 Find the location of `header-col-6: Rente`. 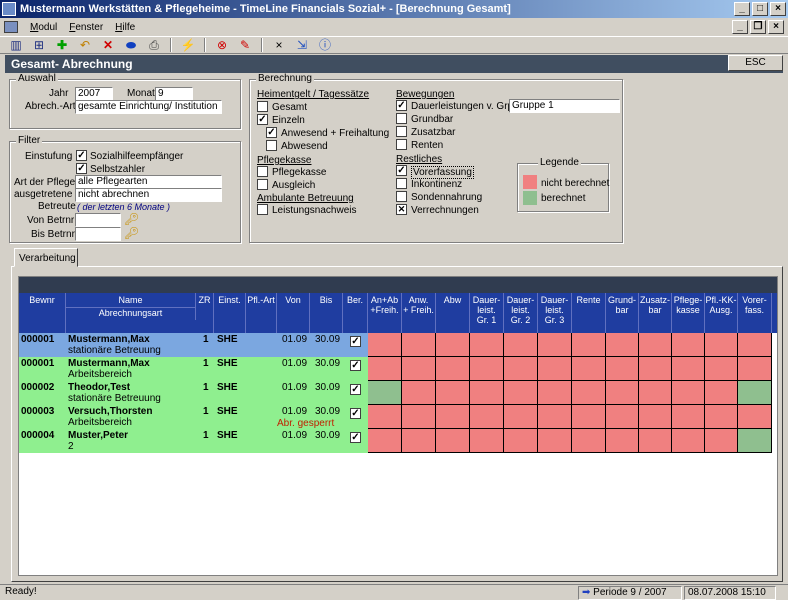

header-col-6: Rente is located at coordinates (589, 313).